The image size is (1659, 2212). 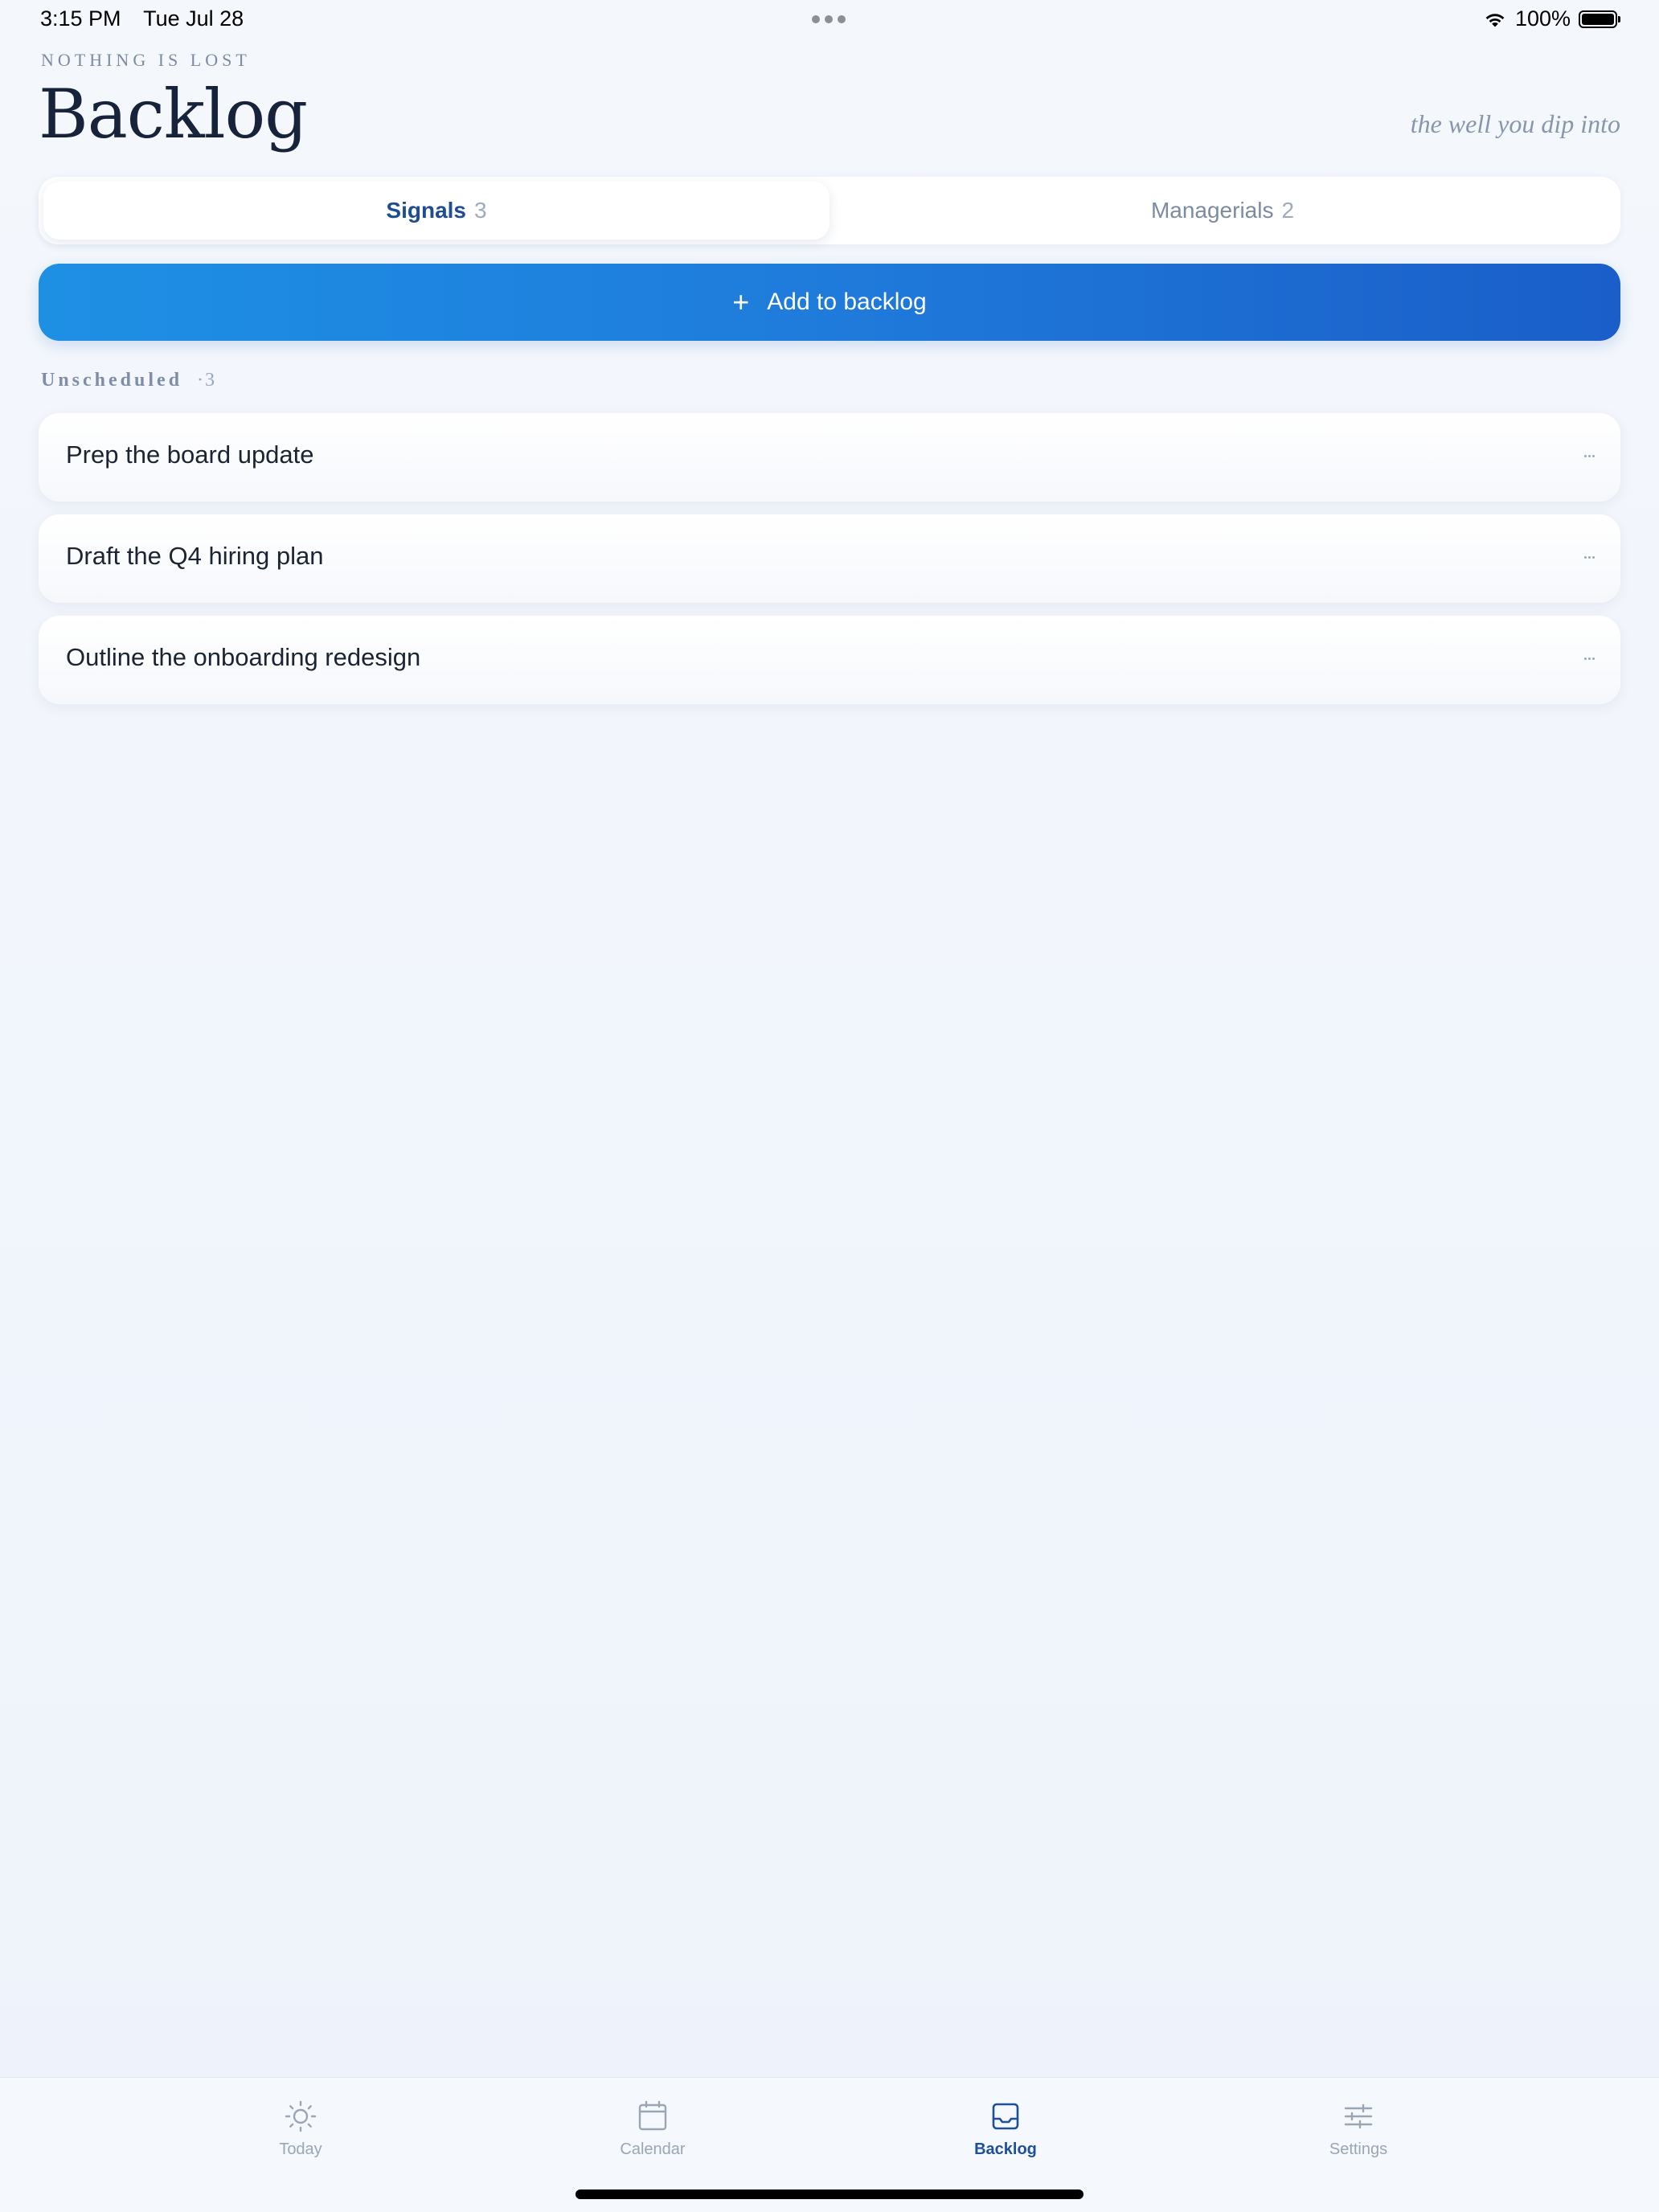 What do you see at coordinates (829, 558) in the screenshot?
I see `list-item: Draft the Q4 hiring plan` at bounding box center [829, 558].